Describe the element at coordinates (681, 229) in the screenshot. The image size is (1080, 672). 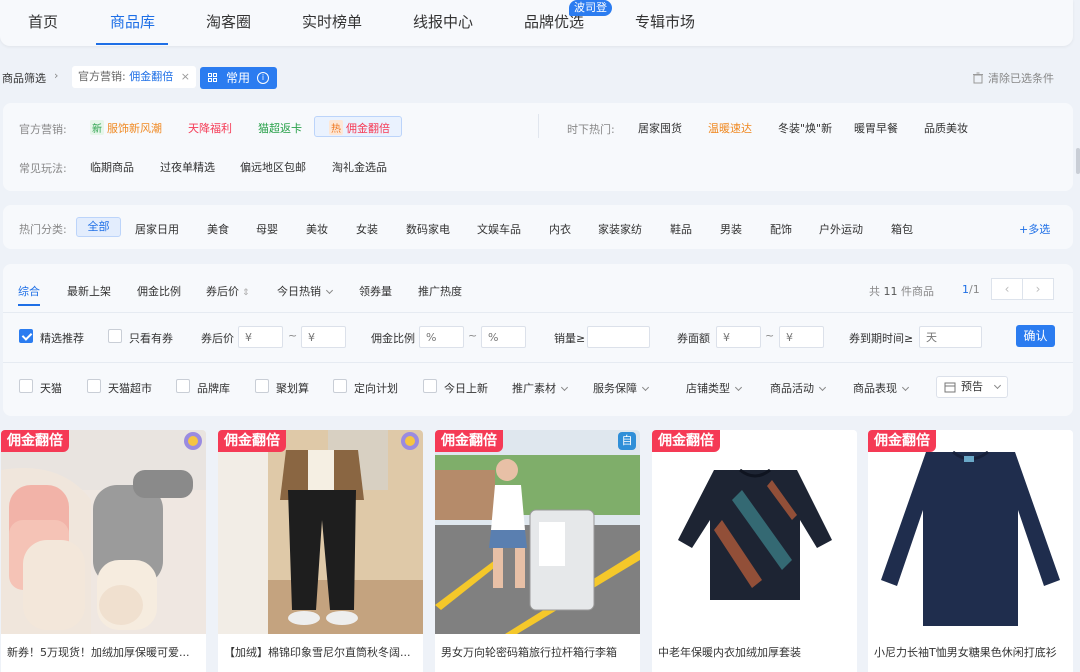
I see `category-item: 鞋品` at that location.